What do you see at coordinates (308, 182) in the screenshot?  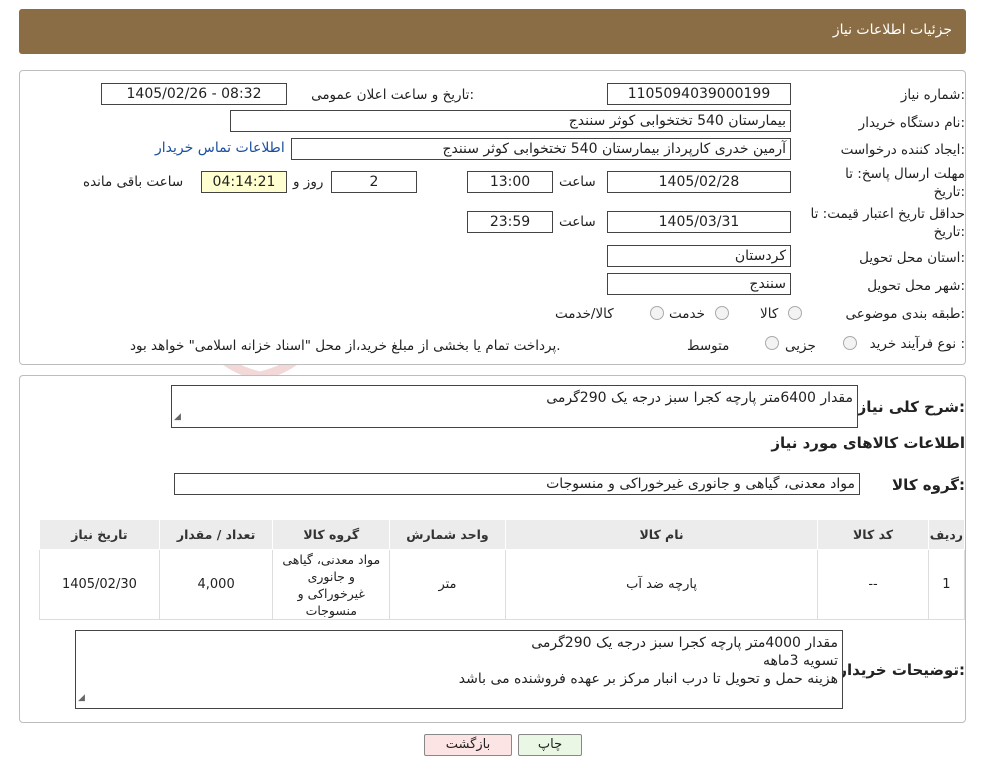 I see `deadline-days-label: روز و` at bounding box center [308, 182].